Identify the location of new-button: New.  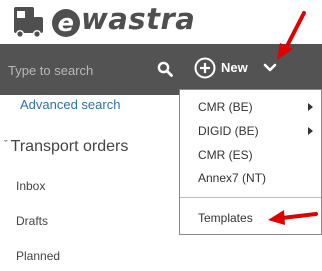
(226, 69).